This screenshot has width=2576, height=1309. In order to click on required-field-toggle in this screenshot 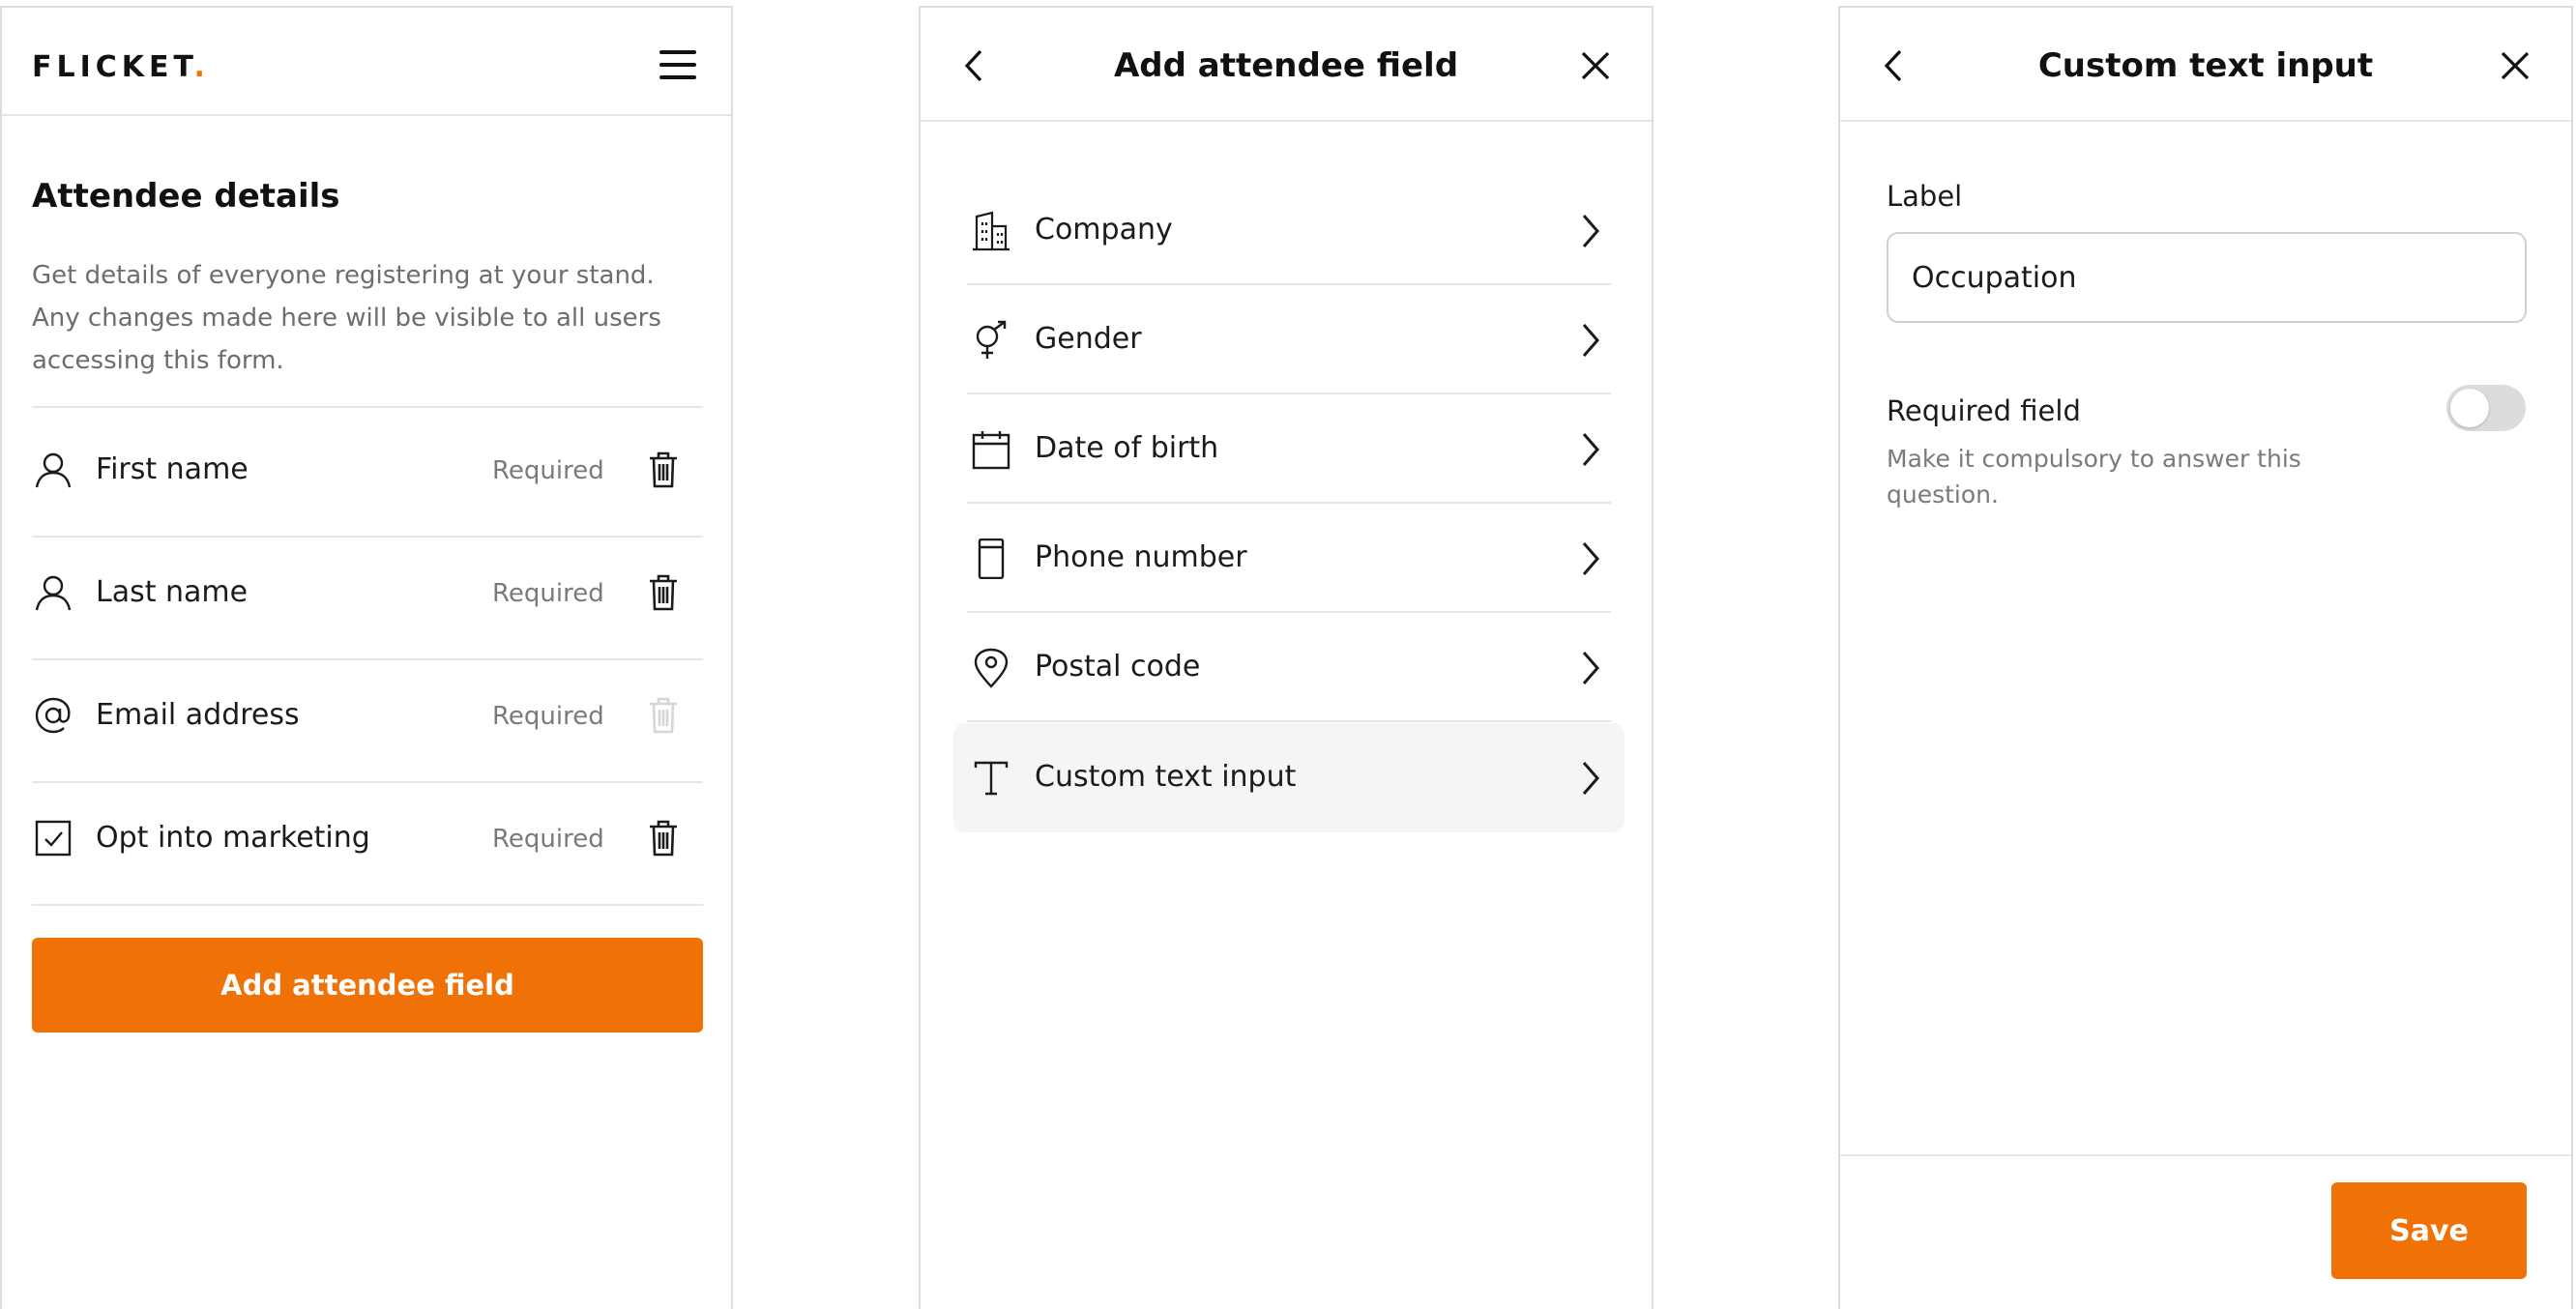, I will do `click(2486, 408)`.